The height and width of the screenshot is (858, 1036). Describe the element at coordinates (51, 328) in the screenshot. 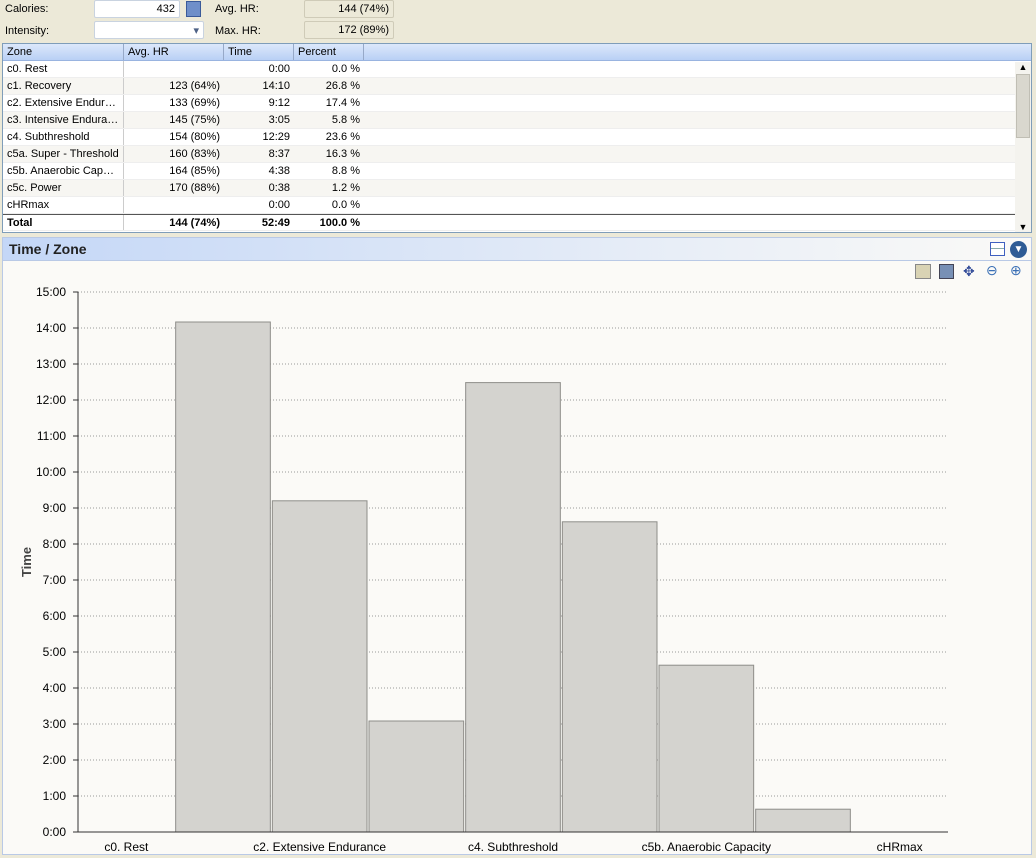

I see `y-tick-label: 14:00` at that location.